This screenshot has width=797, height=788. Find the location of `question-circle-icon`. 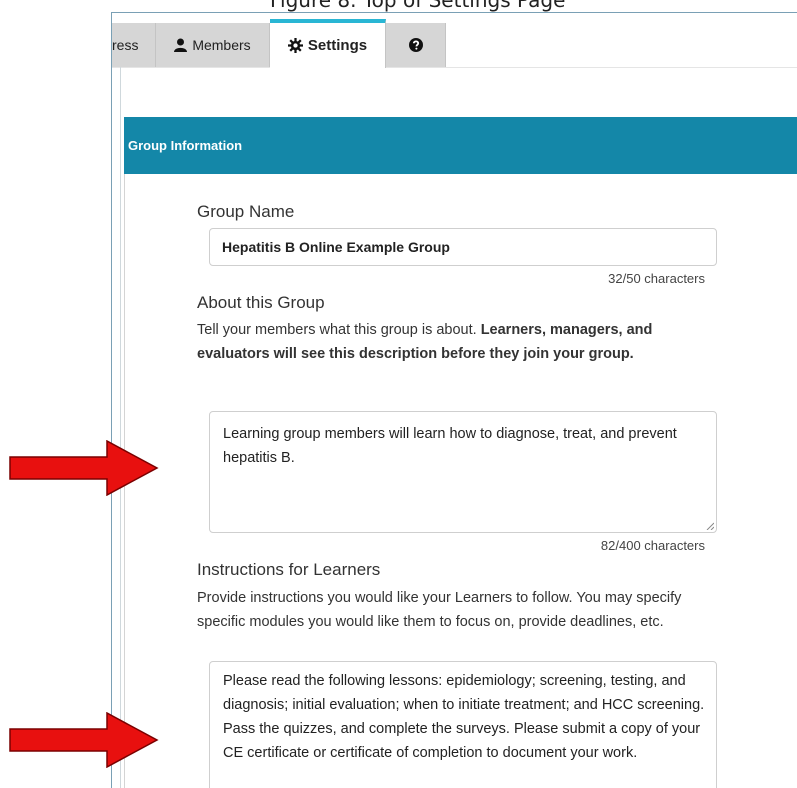

question-circle-icon is located at coordinates (415, 45).